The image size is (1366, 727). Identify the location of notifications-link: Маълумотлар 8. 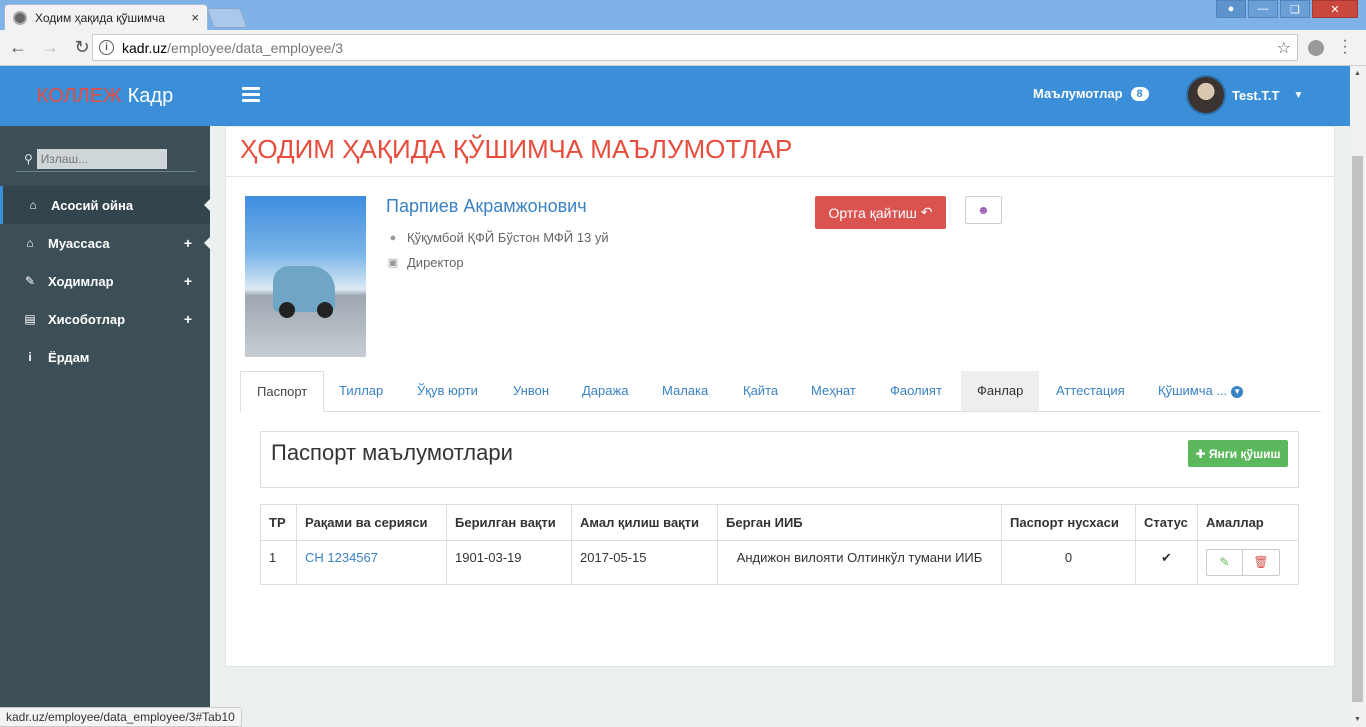
(1091, 93).